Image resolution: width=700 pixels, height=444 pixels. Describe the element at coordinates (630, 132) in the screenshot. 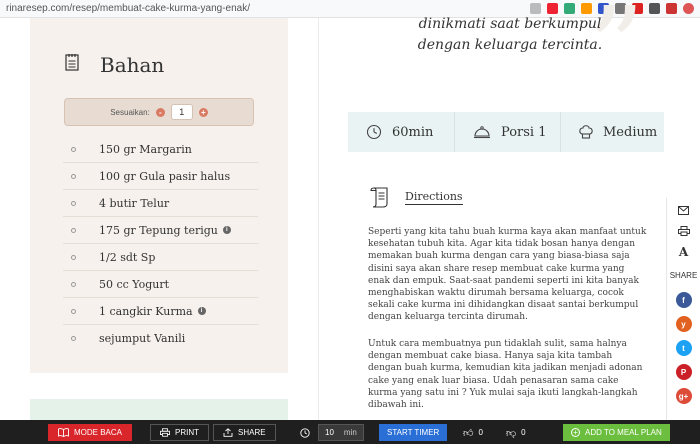

I see `meta-difficulty-value: Medium` at that location.